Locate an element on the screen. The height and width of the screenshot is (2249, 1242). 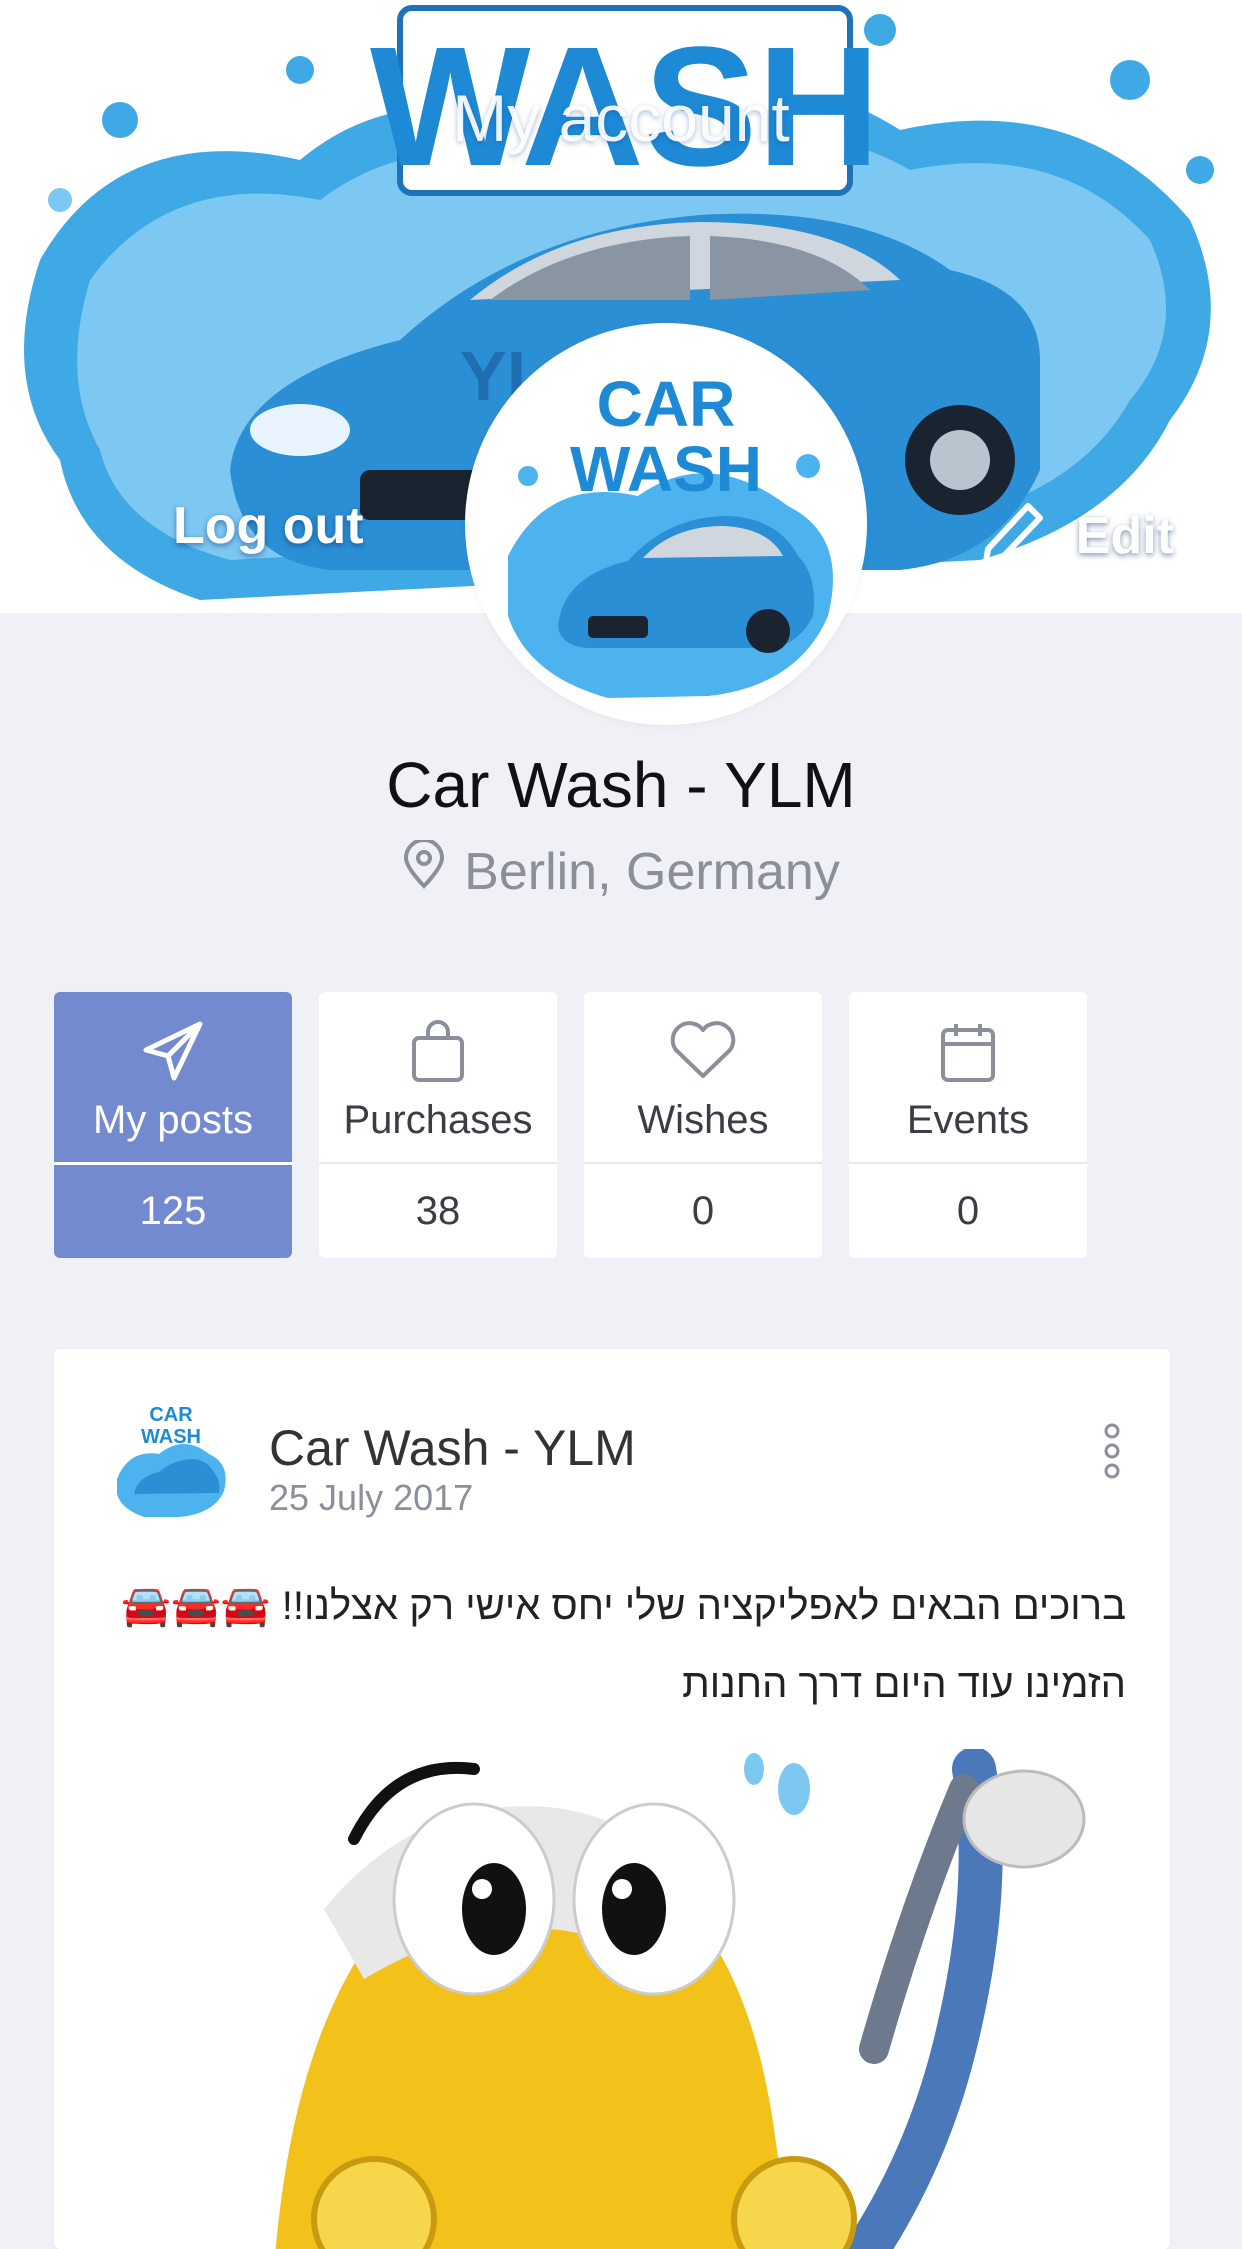
tile-events: Events 0 is located at coordinates (968, 1125).